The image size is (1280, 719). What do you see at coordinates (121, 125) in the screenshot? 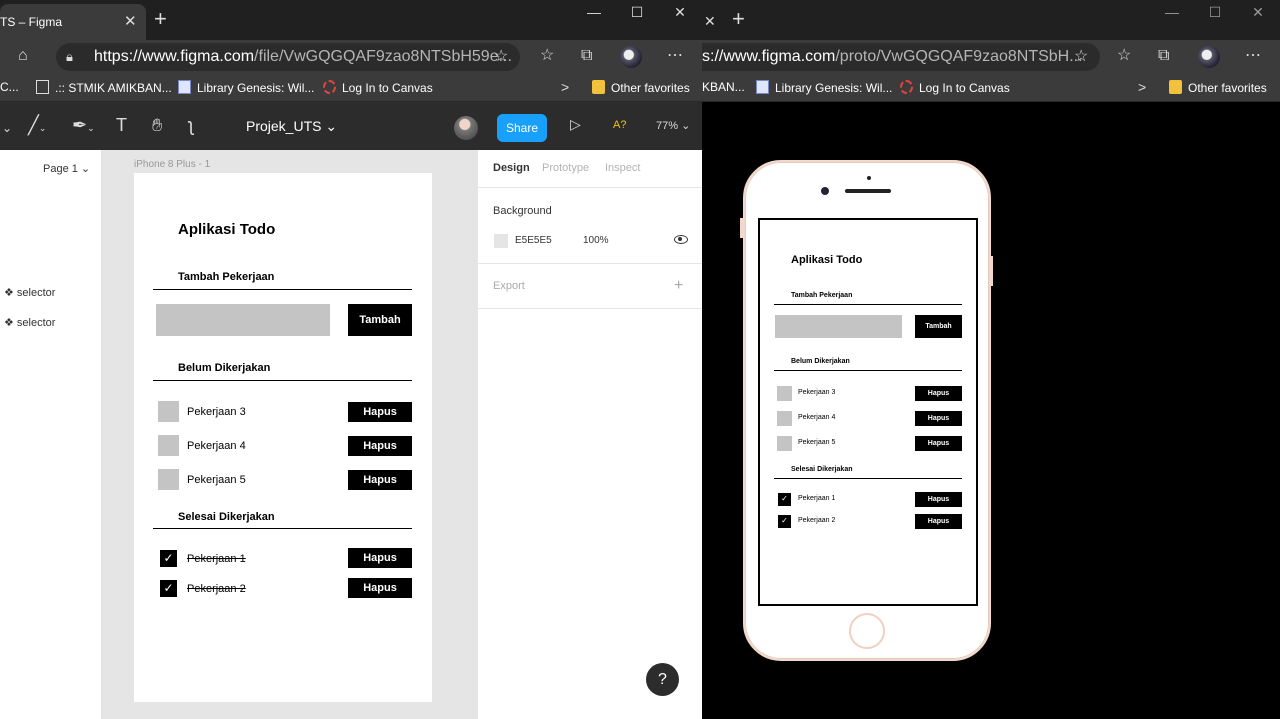
I see `text-tool-icon: T` at bounding box center [121, 125].